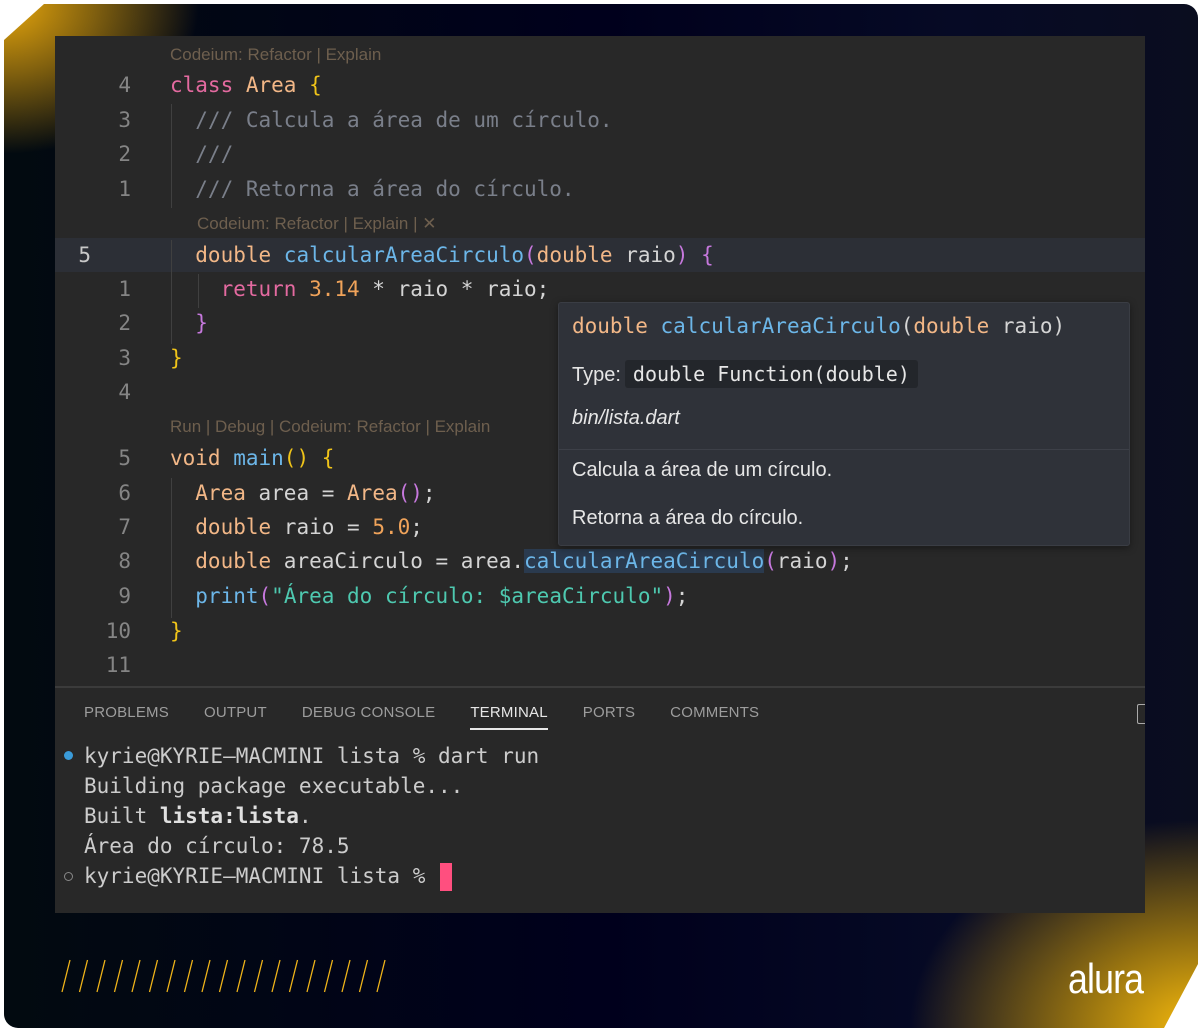 The image size is (1200, 1032). What do you see at coordinates (217, 846) in the screenshot?
I see `terminal-line: Área do círculo: 78.5` at bounding box center [217, 846].